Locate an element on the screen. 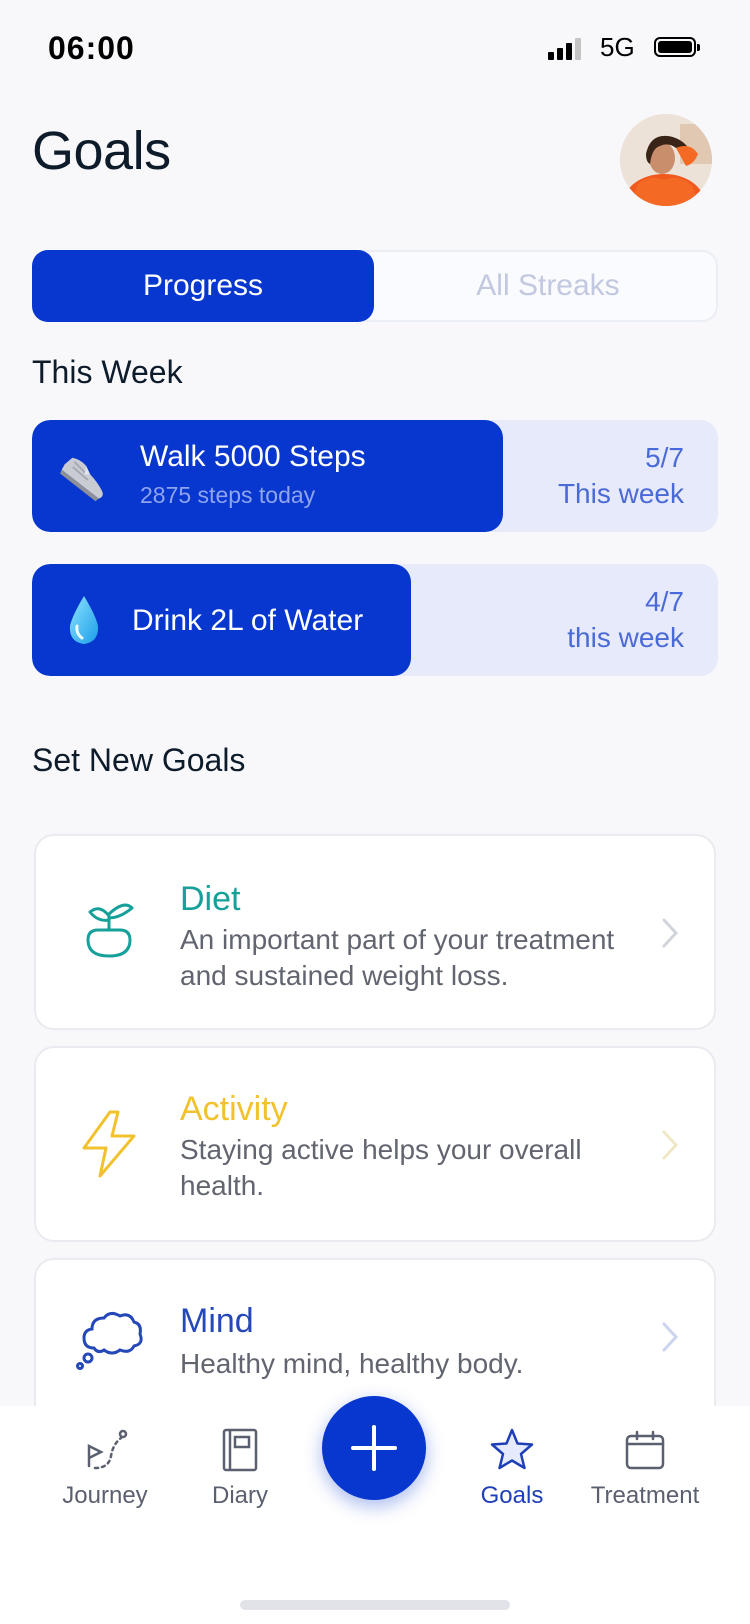 This screenshot has height=1624, width=750. avatar is located at coordinates (666, 160).